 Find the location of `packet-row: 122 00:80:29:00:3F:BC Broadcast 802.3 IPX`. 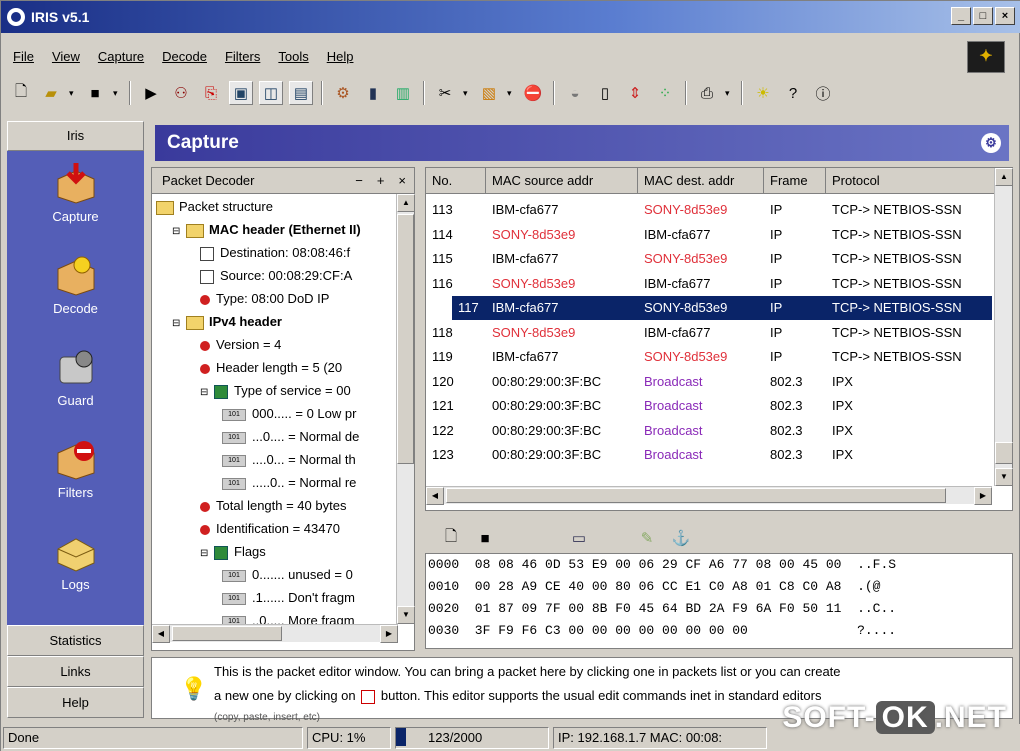

packet-row: 122 00:80:29:00:3F:BC Broadcast 802.3 IPX is located at coordinates (709, 431).